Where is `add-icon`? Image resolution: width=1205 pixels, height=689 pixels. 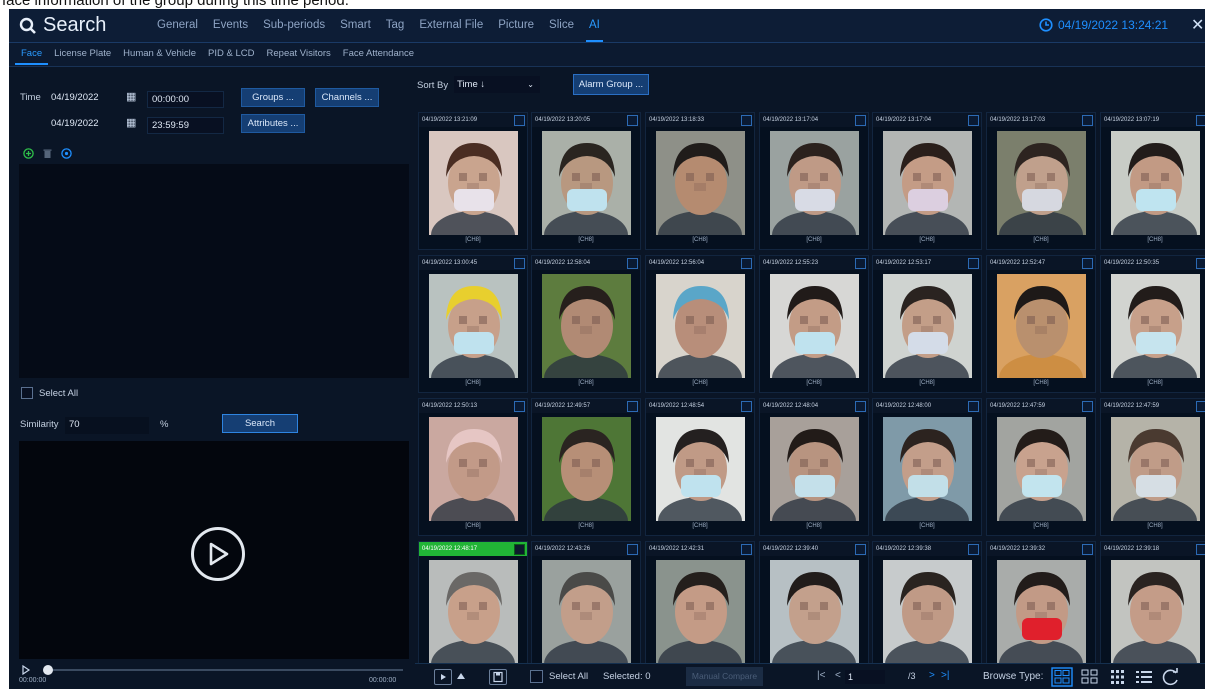 add-icon is located at coordinates (28, 153).